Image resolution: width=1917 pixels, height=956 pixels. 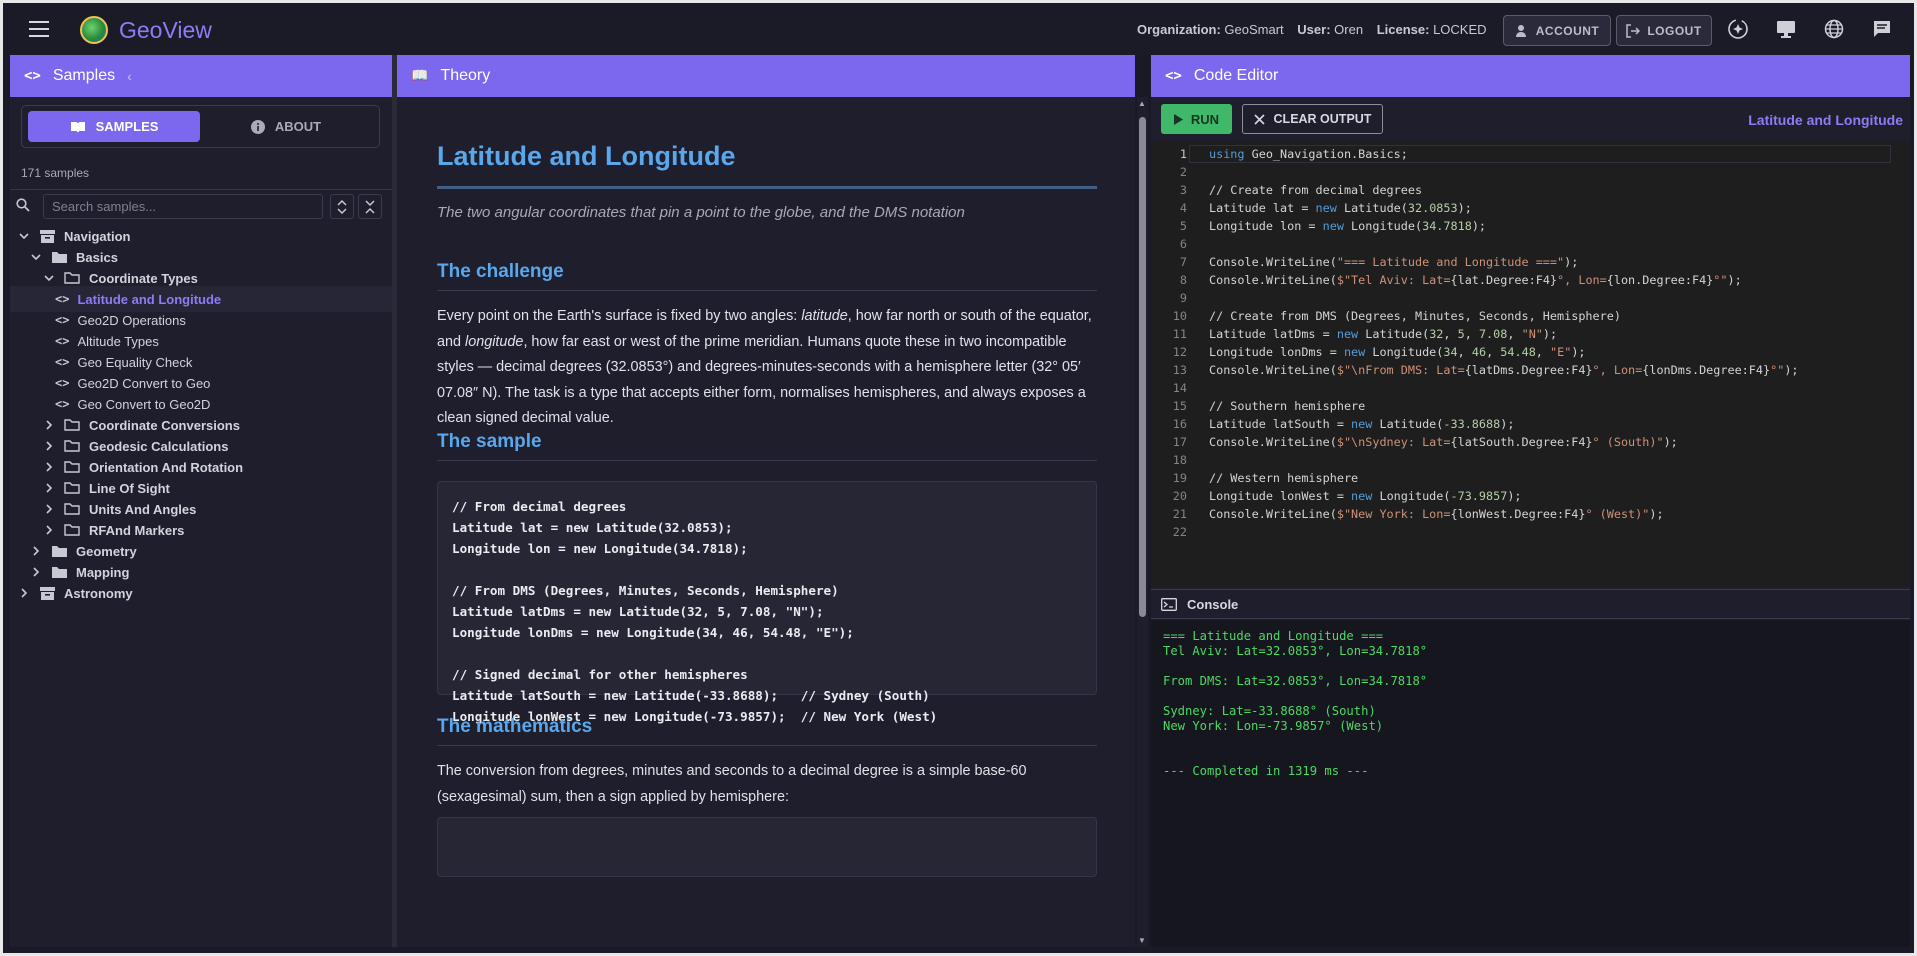 What do you see at coordinates (1142, 103) in the screenshot?
I see `scroll-up-icon: ▲` at bounding box center [1142, 103].